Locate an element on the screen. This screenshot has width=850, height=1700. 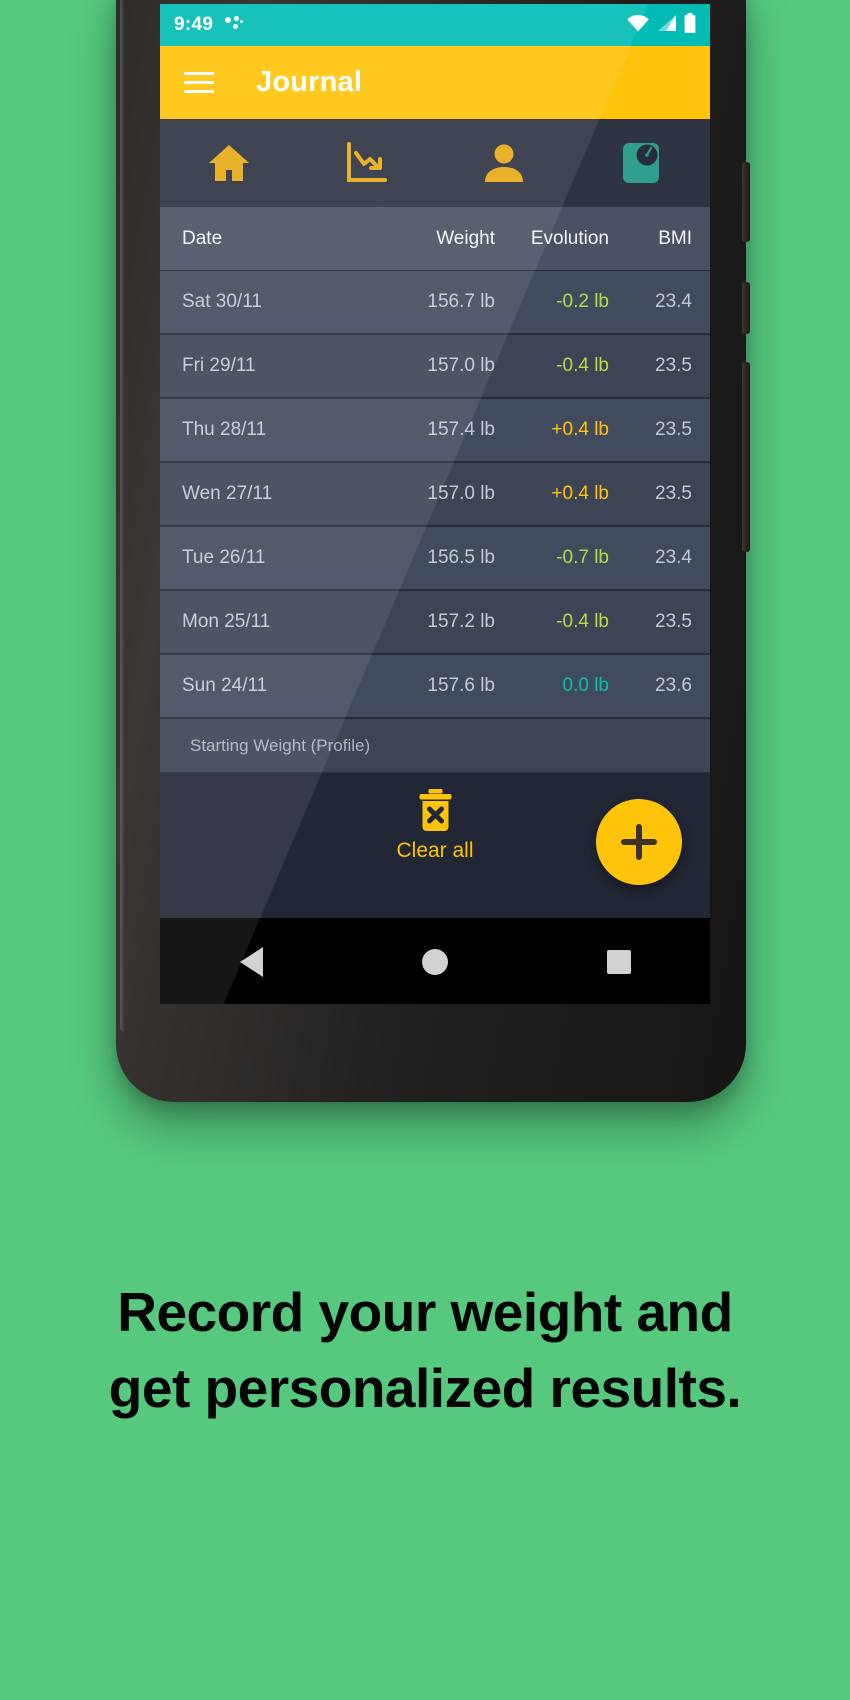
cell-bmi: 23.6 is located at coordinates (673, 685).